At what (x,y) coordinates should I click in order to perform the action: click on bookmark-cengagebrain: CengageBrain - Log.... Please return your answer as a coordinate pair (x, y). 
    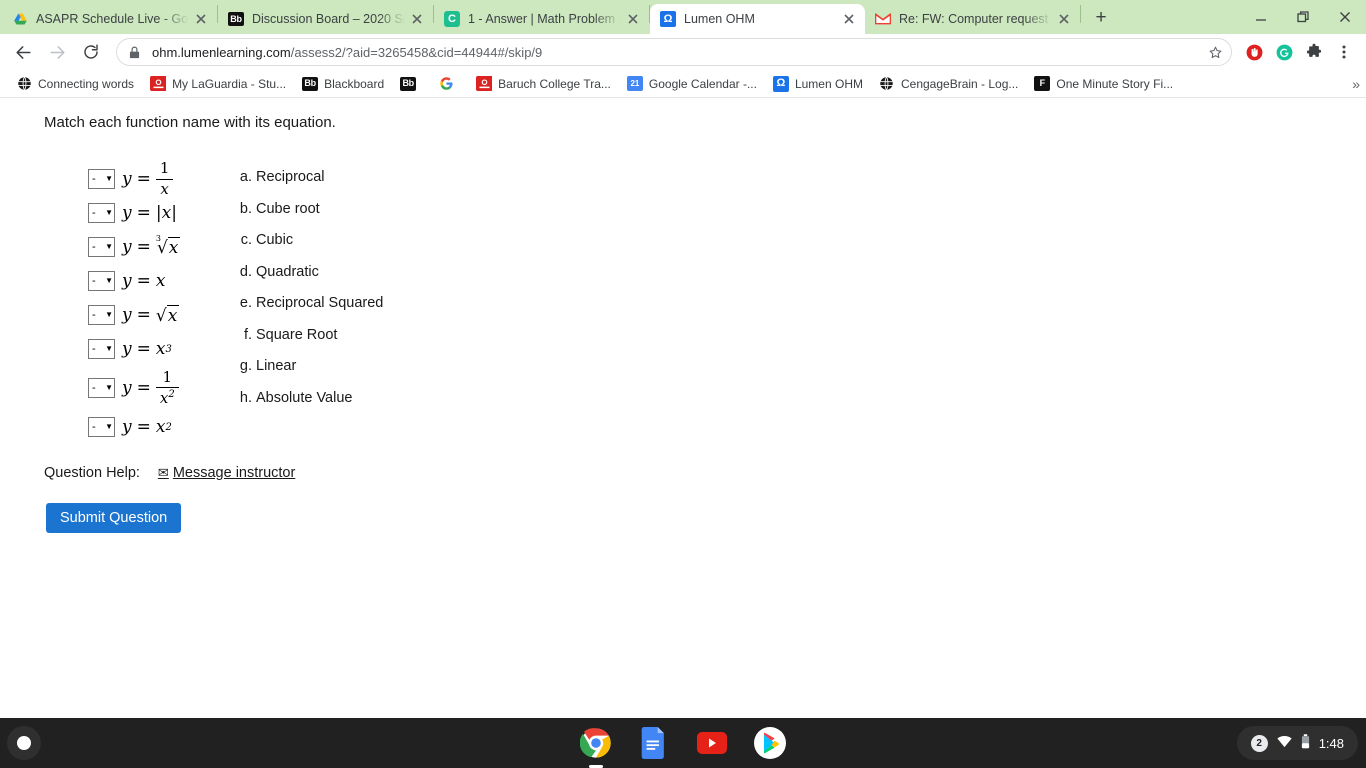
    Looking at the image, I should click on (948, 84).